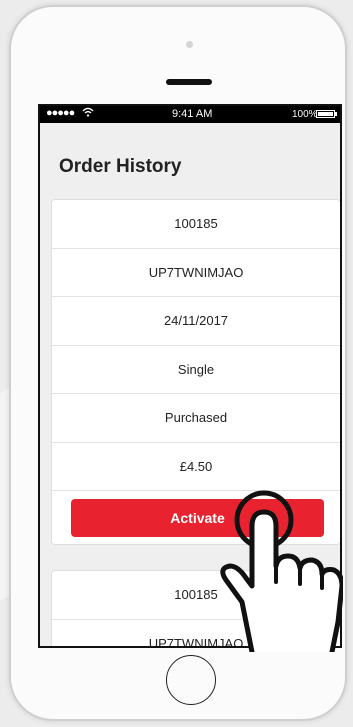  Describe the element at coordinates (191, 680) in the screenshot. I see `home-button` at that location.